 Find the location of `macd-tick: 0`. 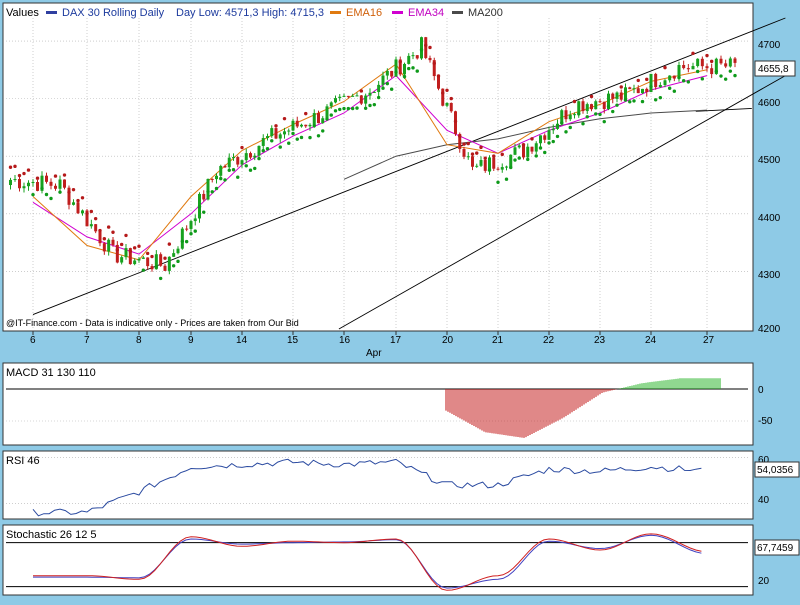

macd-tick: 0 is located at coordinates (761, 390).